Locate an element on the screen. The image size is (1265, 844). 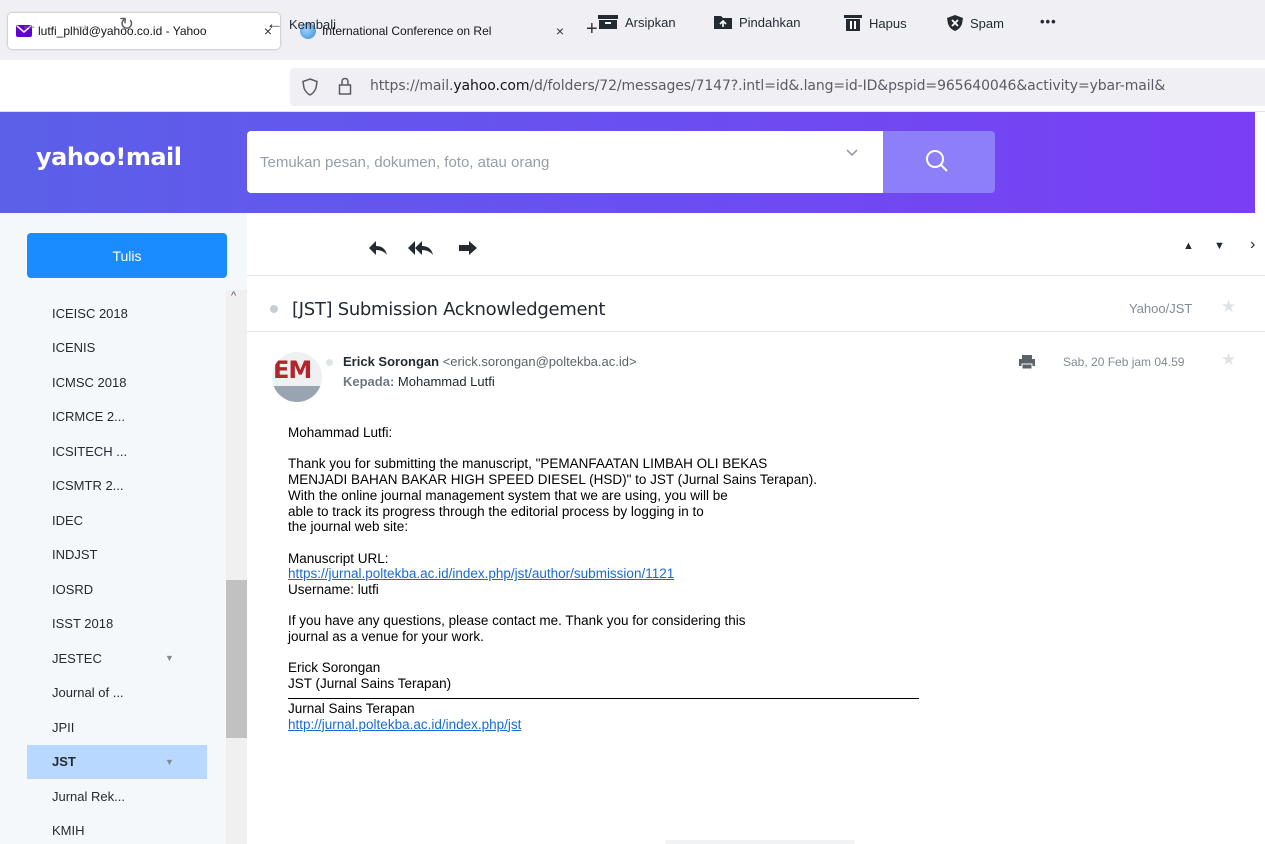
sidebar-folder-item: ISST 2018 is located at coordinates (113, 624).